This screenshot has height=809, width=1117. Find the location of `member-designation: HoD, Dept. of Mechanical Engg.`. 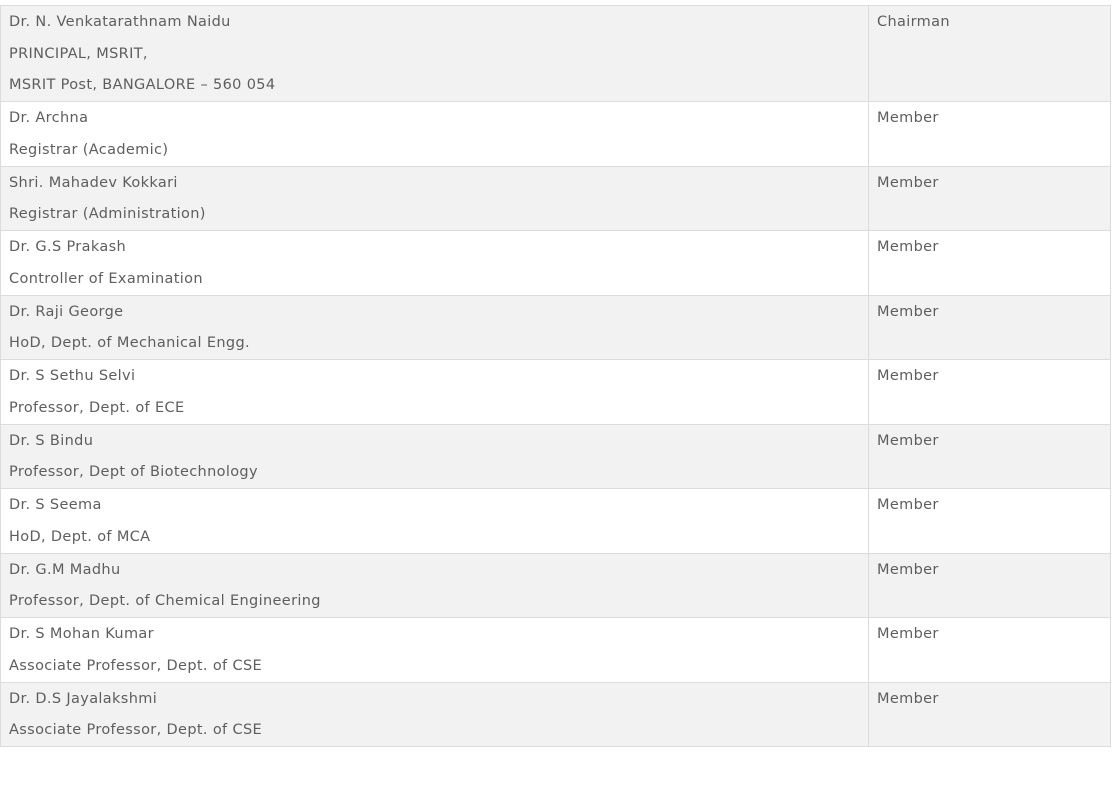

member-designation: HoD, Dept. of Mechanical Engg. is located at coordinates (129, 343).